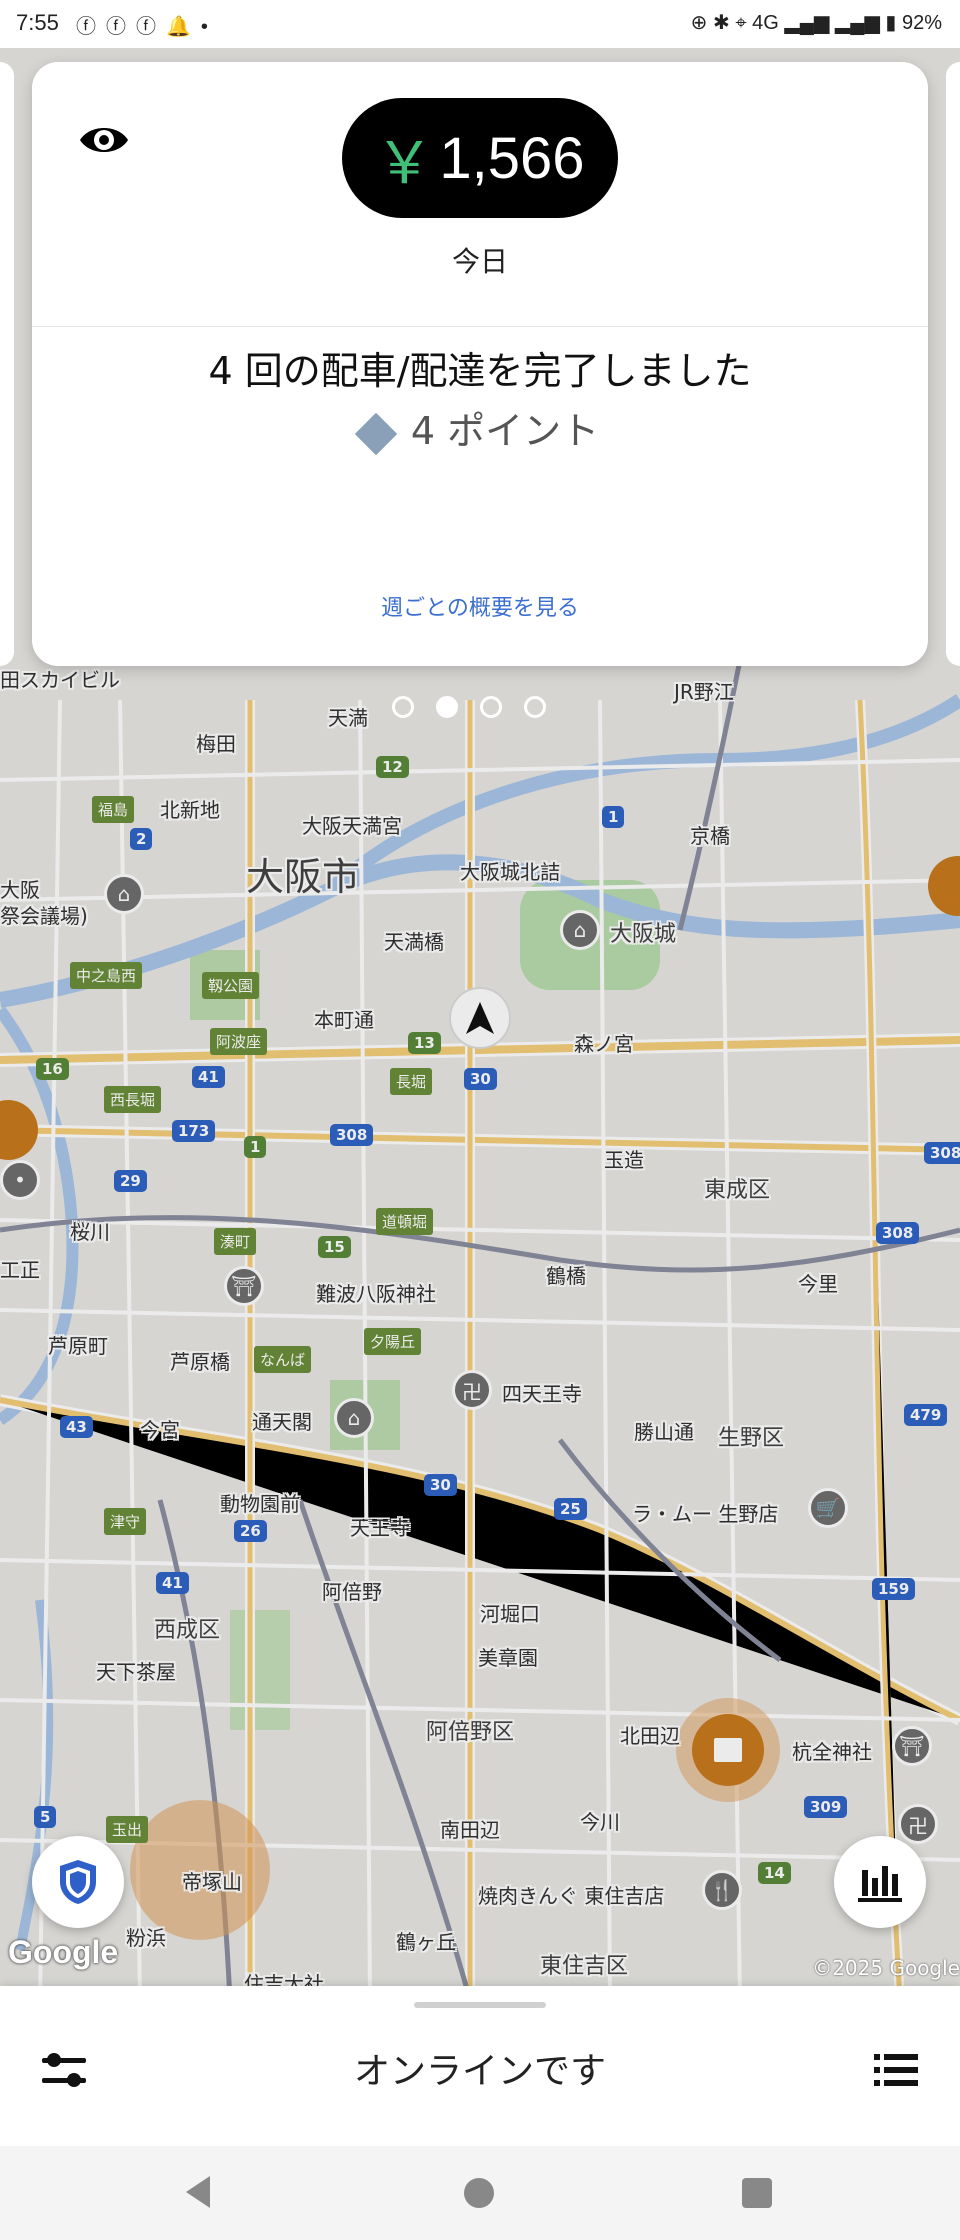  What do you see at coordinates (751, 1438) in the screenshot?
I see `map-label-ikuno: 生野区` at bounding box center [751, 1438].